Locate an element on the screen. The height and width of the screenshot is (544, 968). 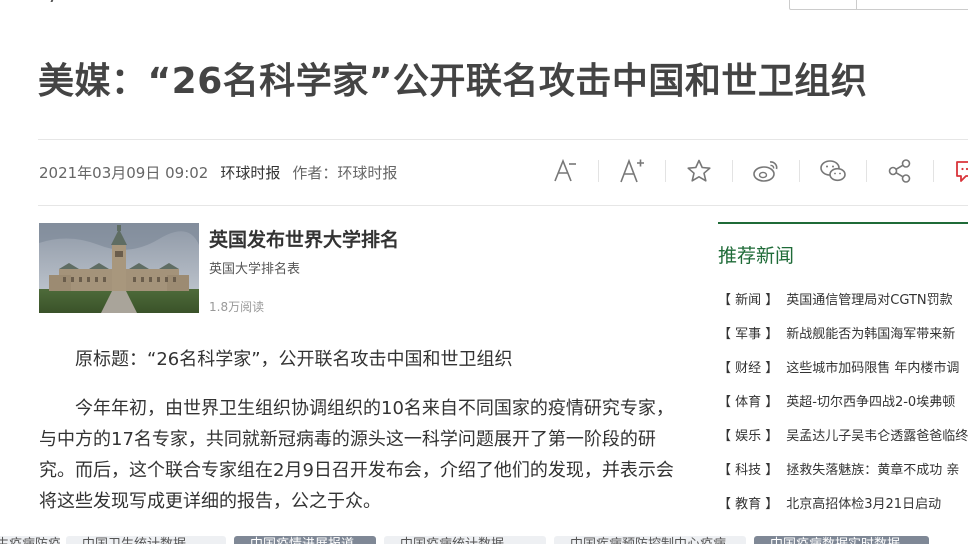
related-tag: 生疫病防疫情 is located at coordinates (30, 540).